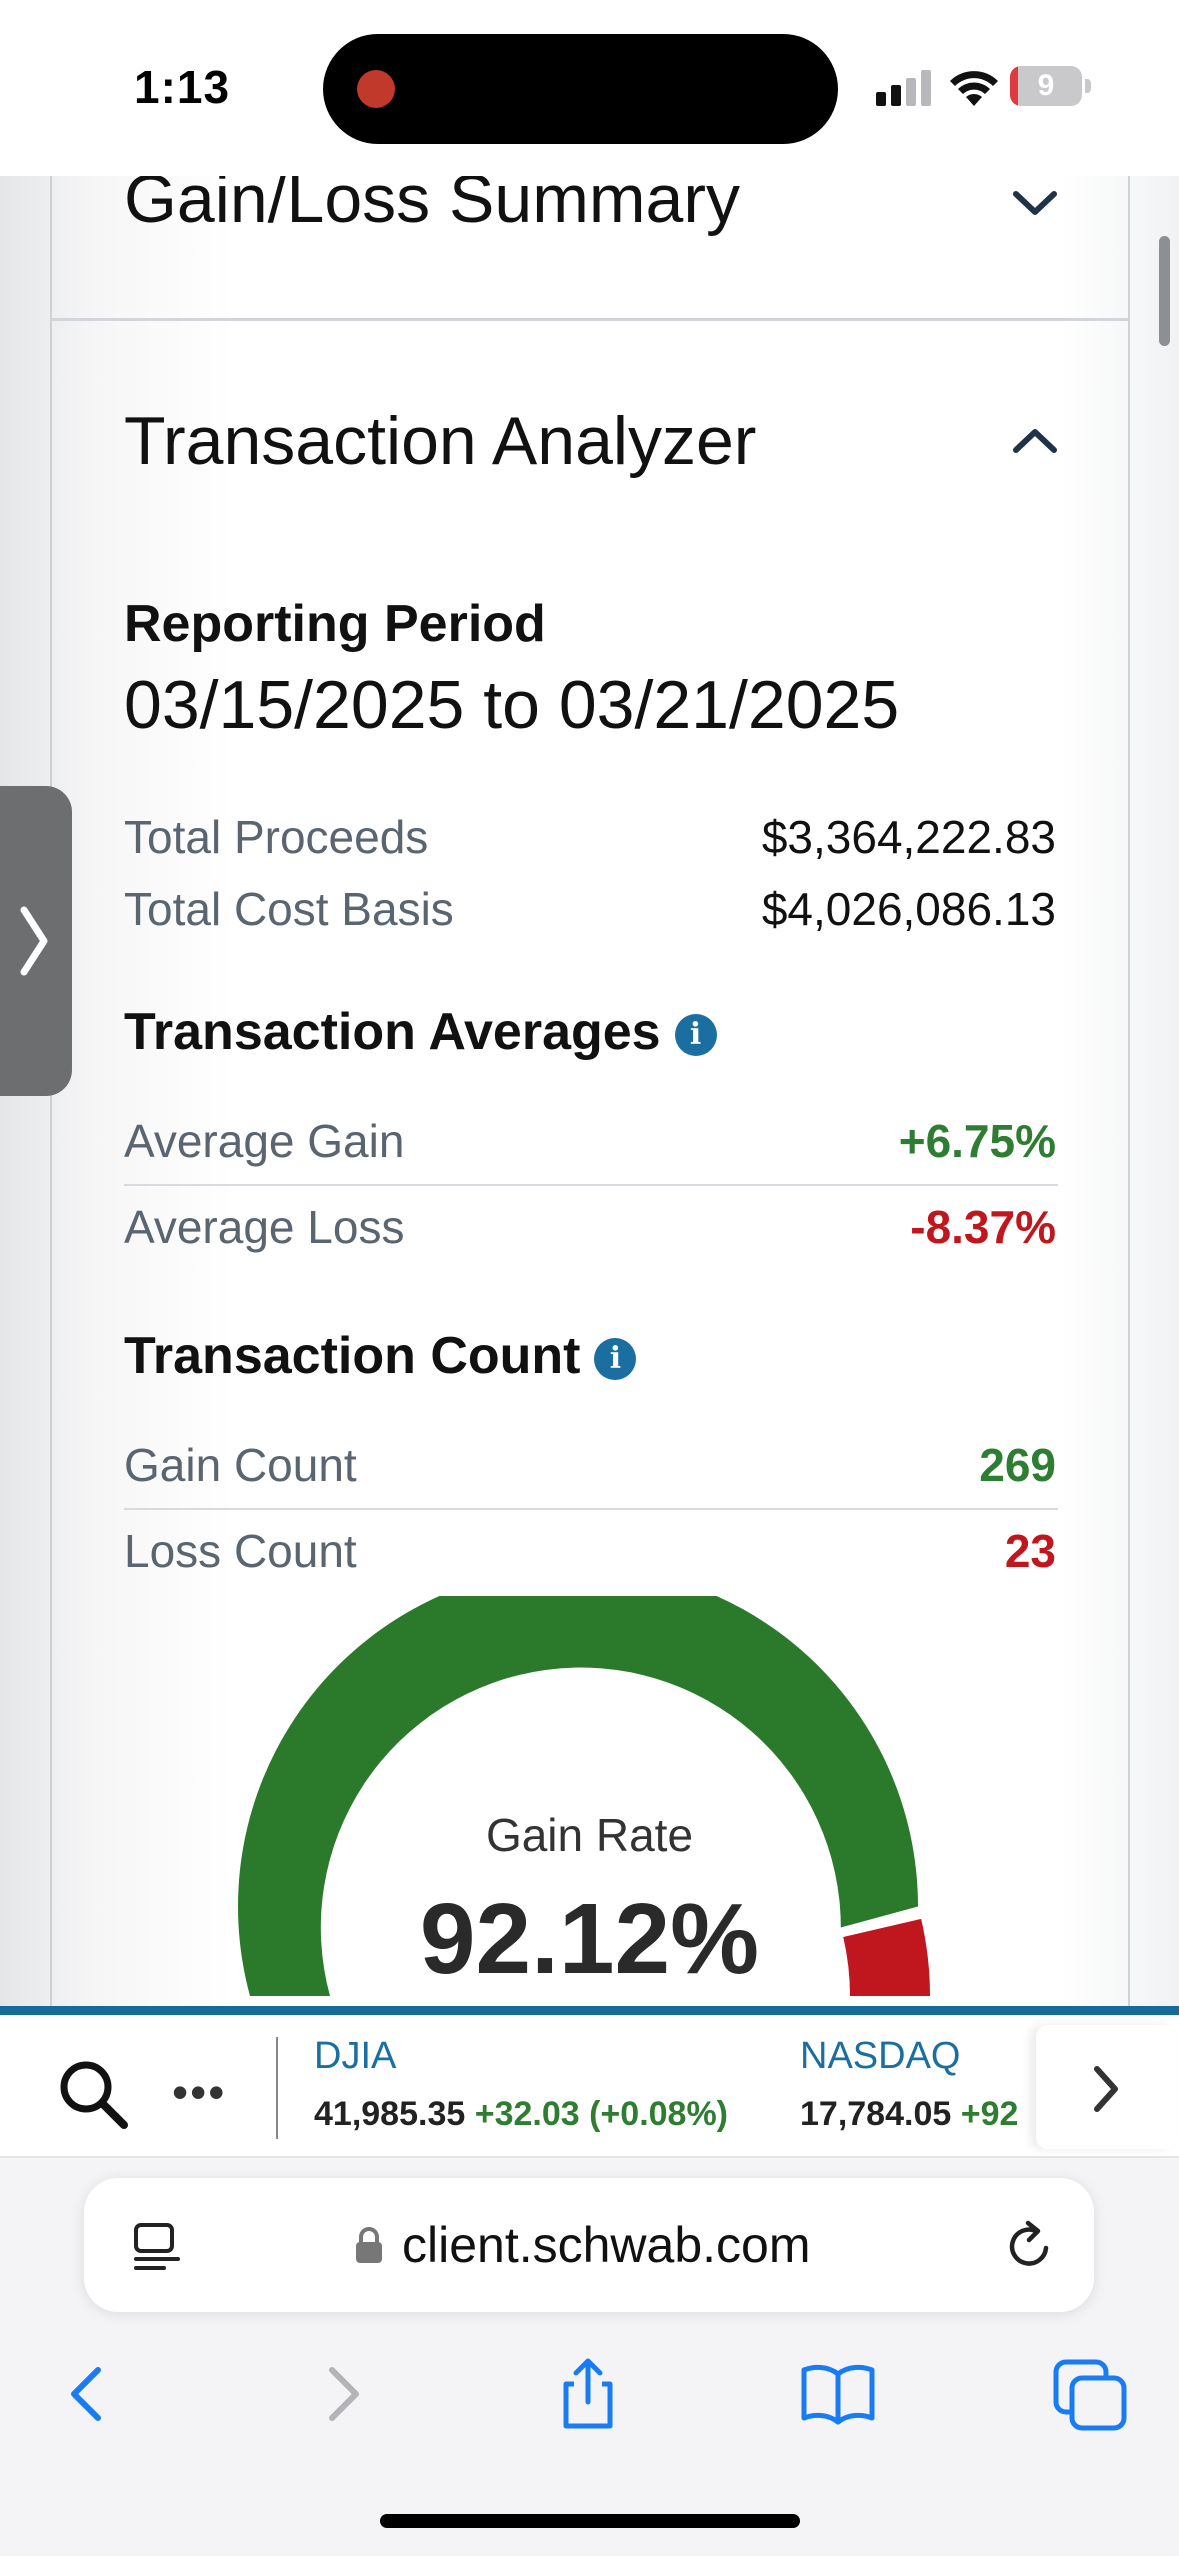 The image size is (1179, 2556). I want to click on gain-count-label: Gain Count, so click(240, 1465).